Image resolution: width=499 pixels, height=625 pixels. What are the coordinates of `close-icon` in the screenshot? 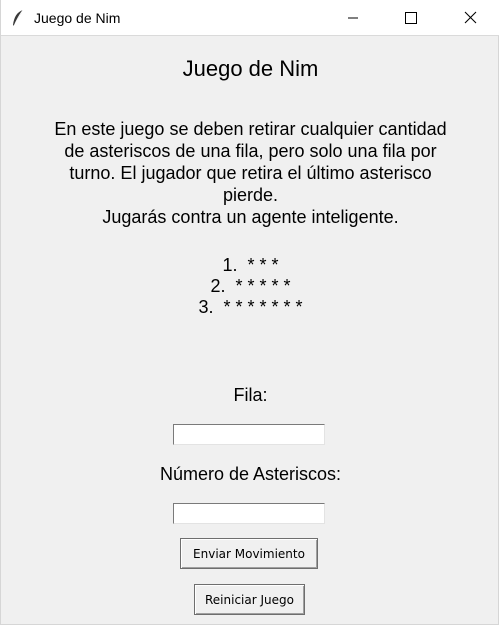 It's located at (470, 17).